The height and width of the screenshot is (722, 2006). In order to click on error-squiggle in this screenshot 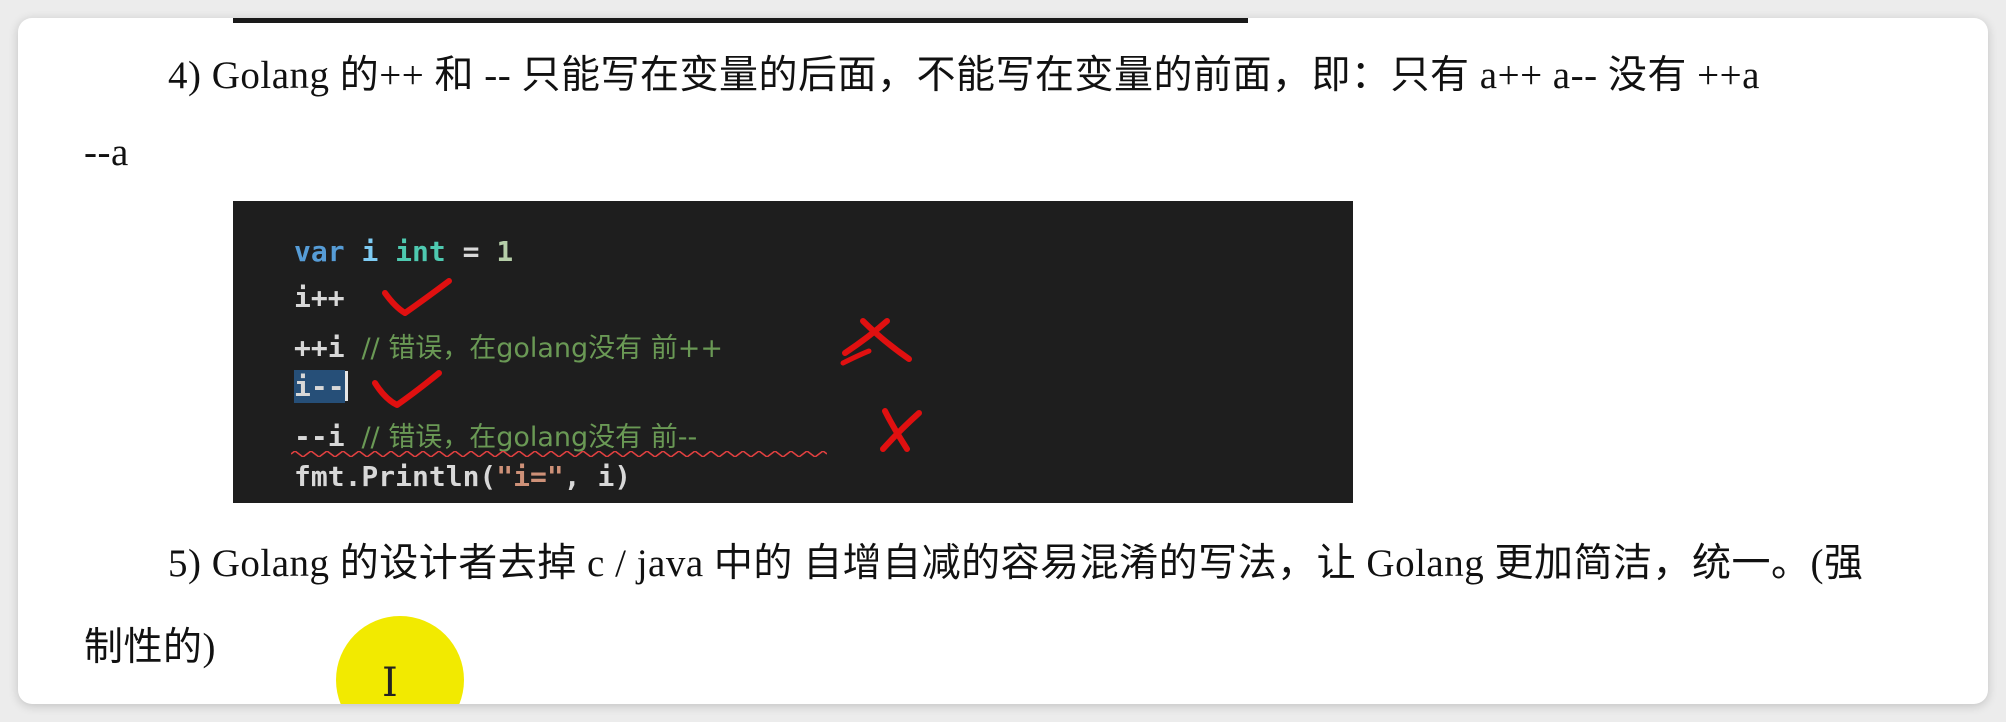, I will do `click(559, 454)`.